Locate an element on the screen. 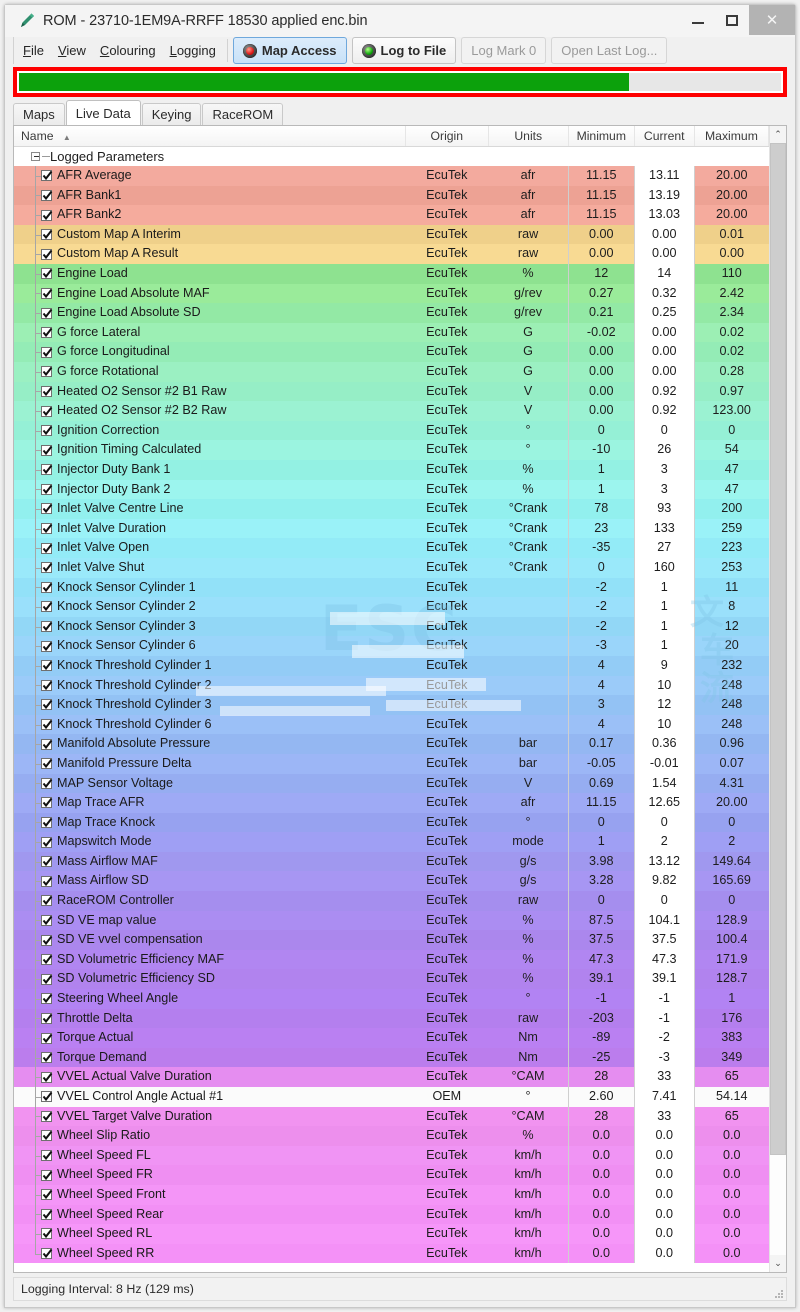 This screenshot has height=1312, width=800. menu-item-file: File is located at coordinates (33, 50).